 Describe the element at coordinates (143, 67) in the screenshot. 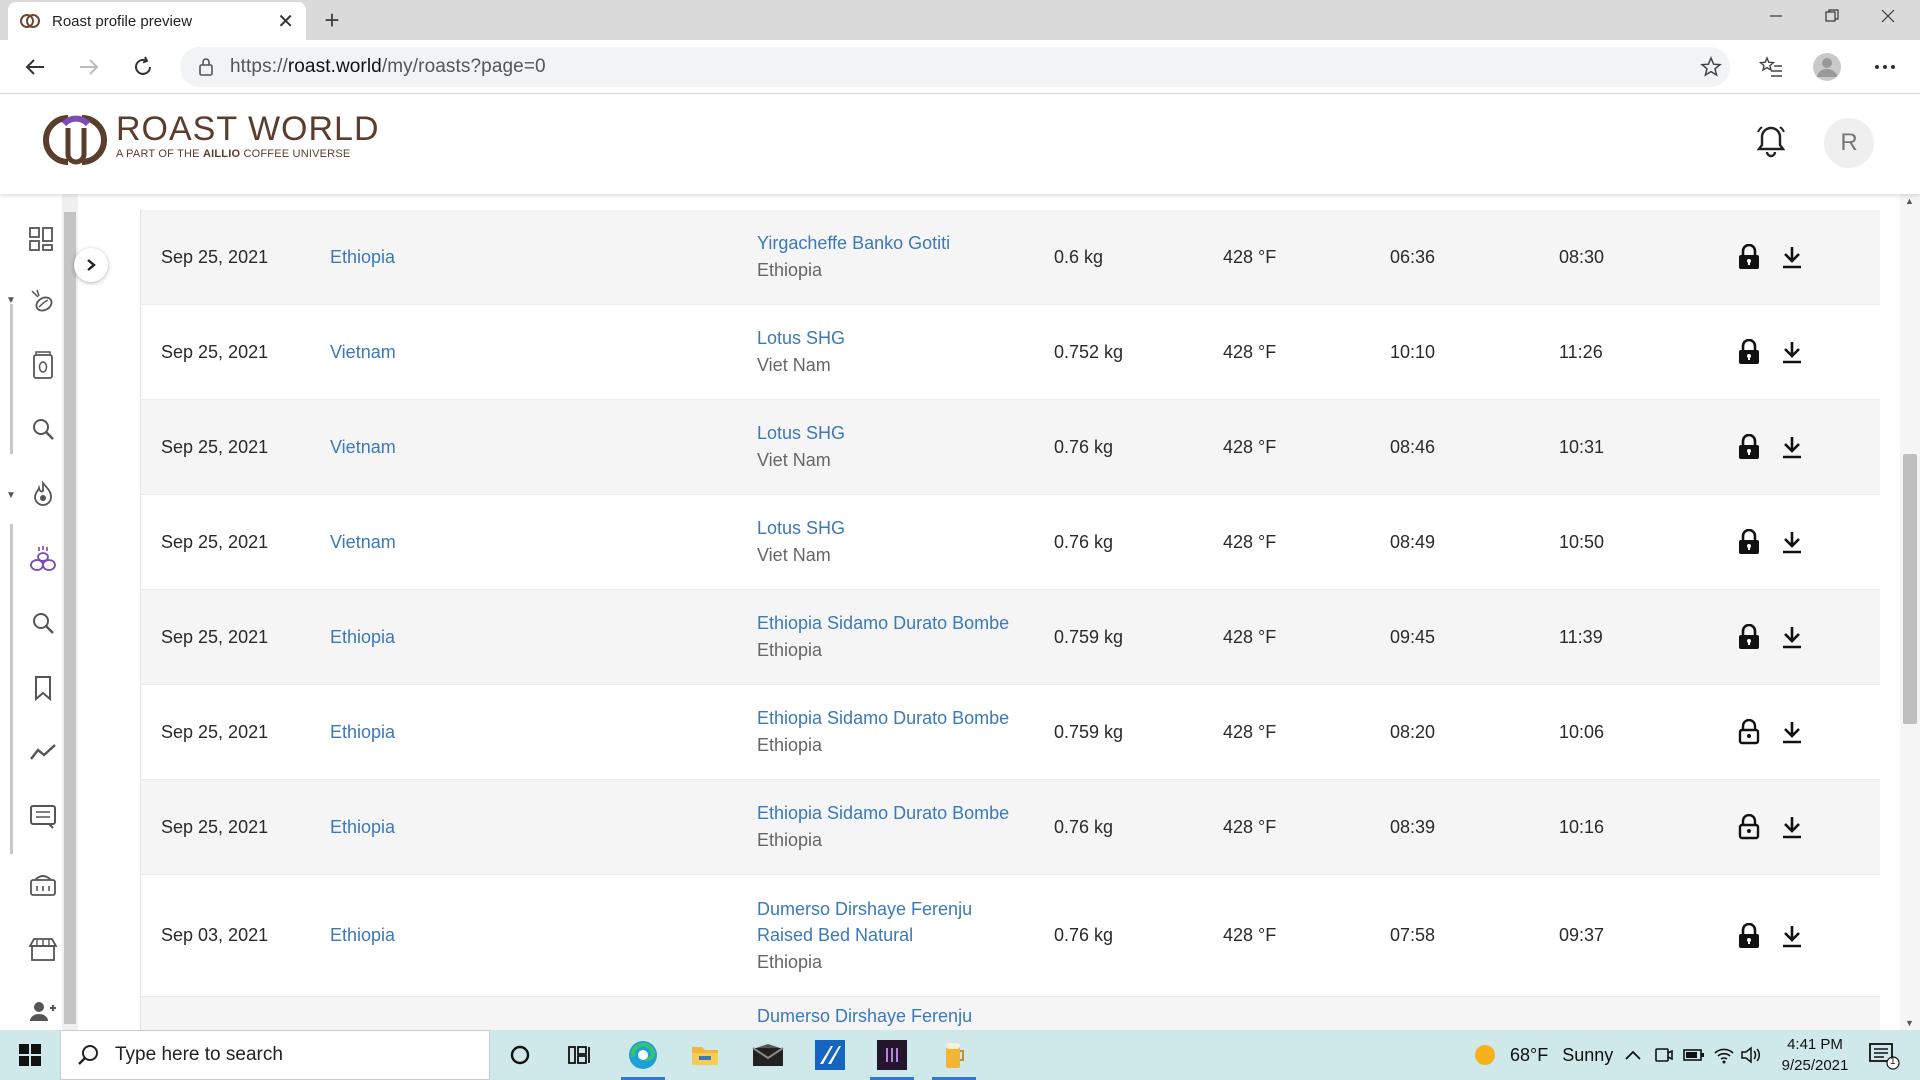

I see `refresh-button` at that location.